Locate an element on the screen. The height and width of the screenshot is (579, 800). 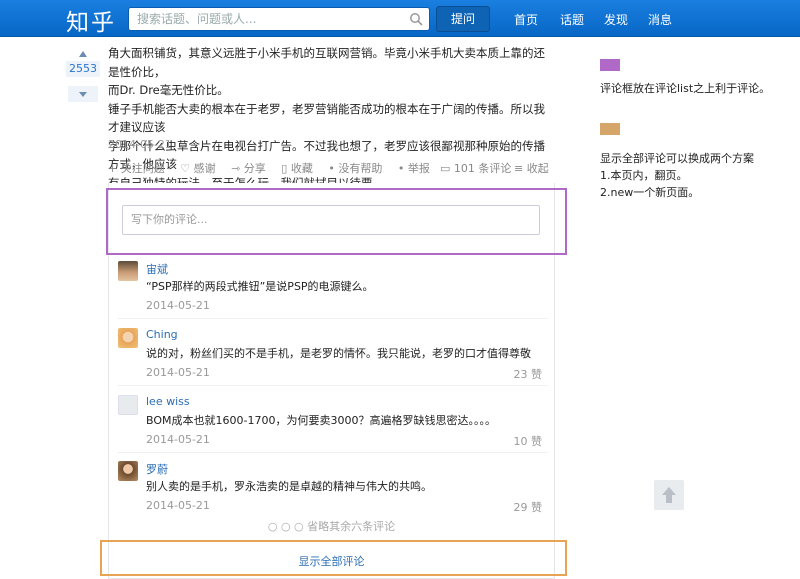
top-navbar: 知乎 提问 首页 话题 发现 消息 is located at coordinates (400, 18).